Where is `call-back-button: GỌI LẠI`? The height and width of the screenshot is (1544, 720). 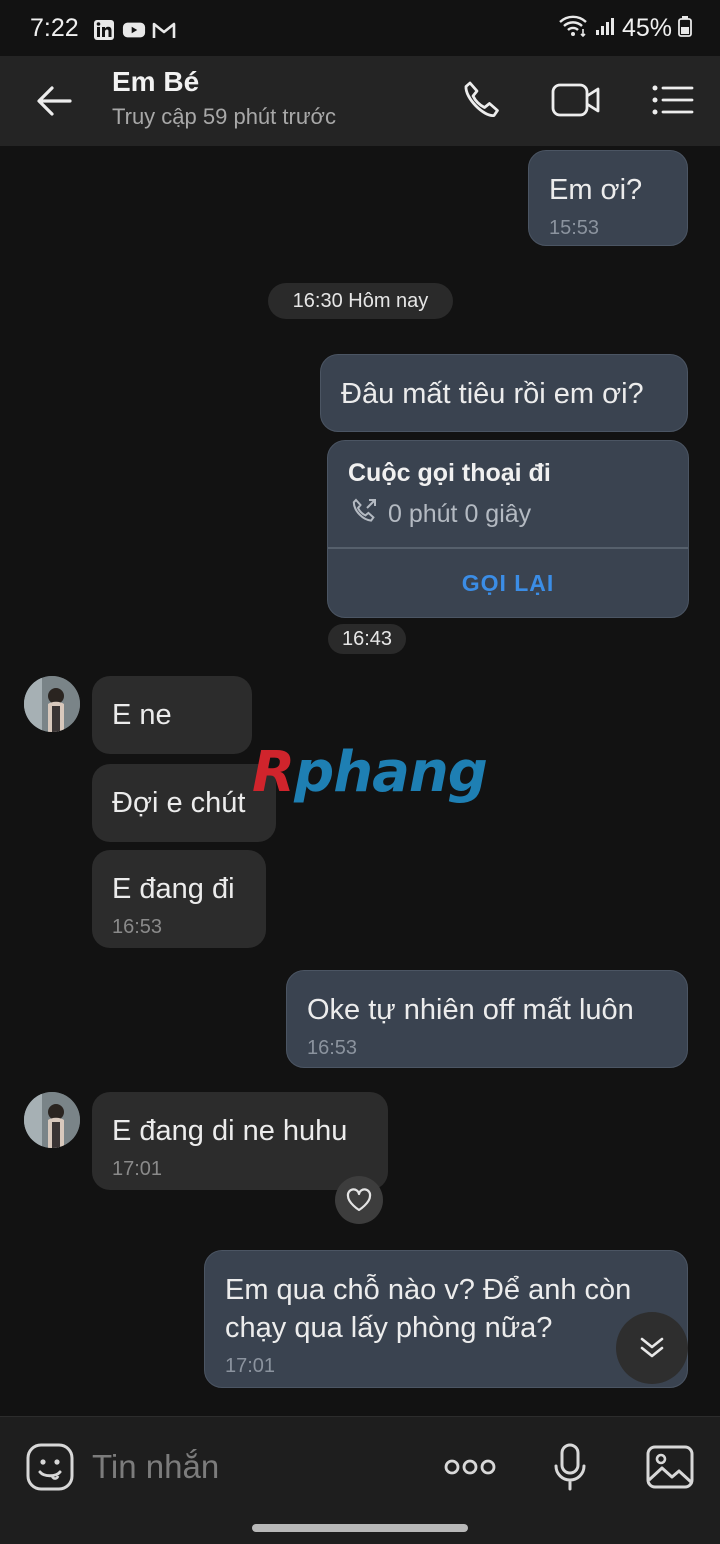
call-back-button: GỌI LẠI is located at coordinates (508, 582).